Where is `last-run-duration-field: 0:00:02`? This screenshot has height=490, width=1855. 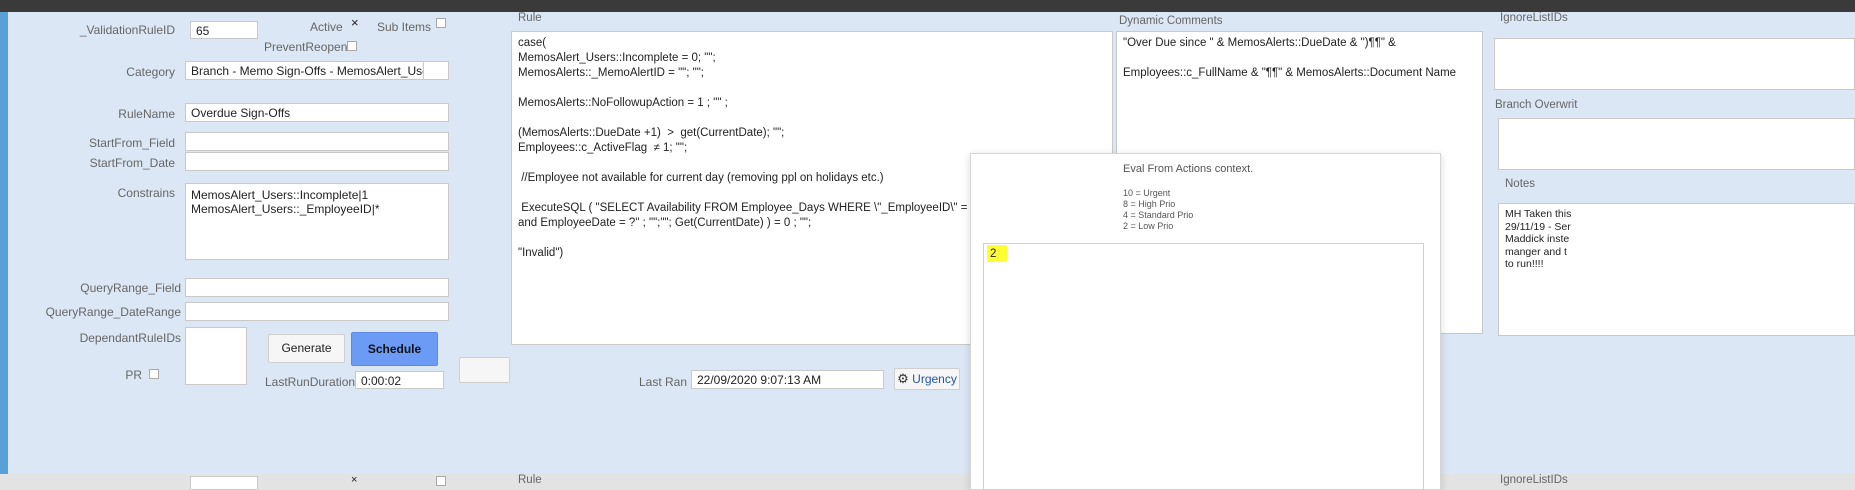 last-run-duration-field: 0:00:02 is located at coordinates (399, 380).